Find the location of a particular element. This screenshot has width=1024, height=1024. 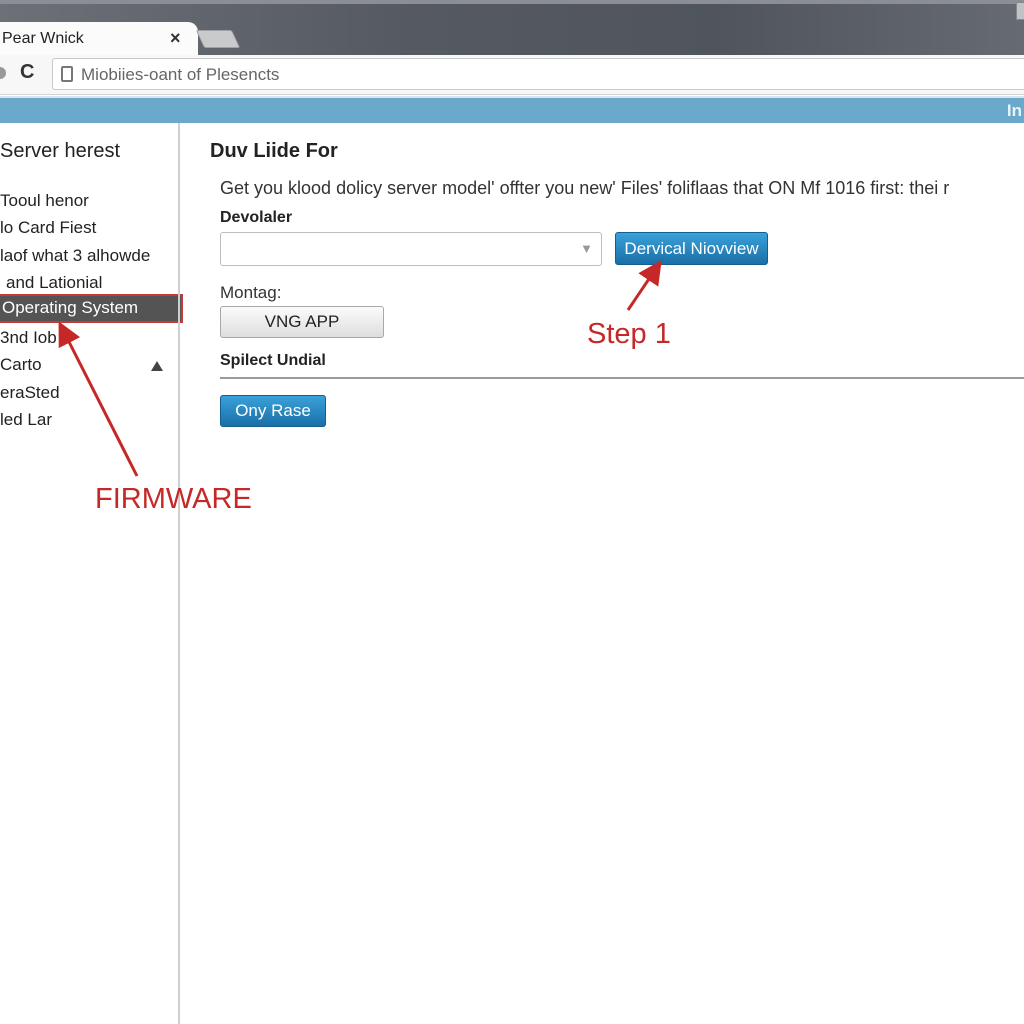

sidebar-item: eraSted is located at coordinates (30, 393).